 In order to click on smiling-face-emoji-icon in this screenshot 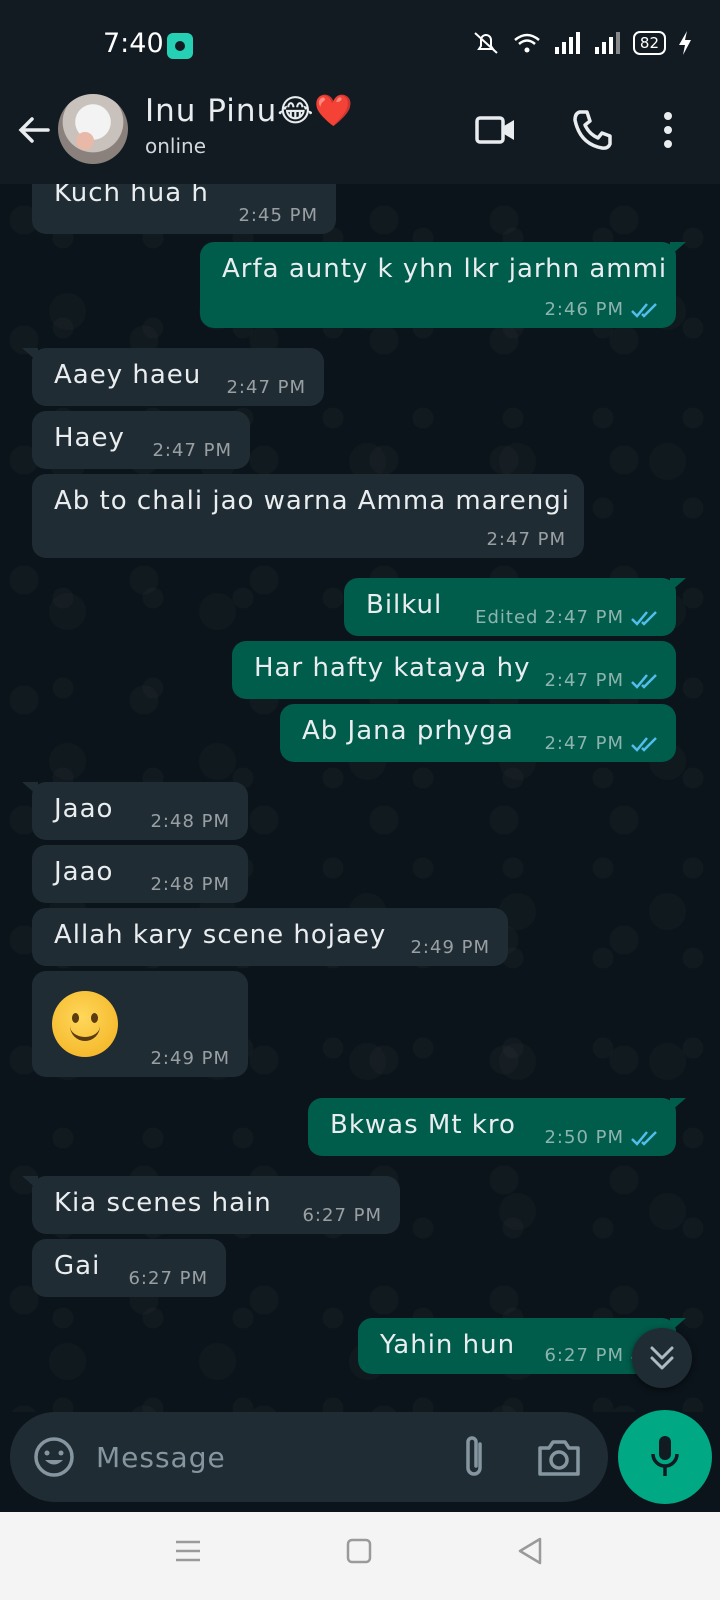, I will do `click(85, 1024)`.